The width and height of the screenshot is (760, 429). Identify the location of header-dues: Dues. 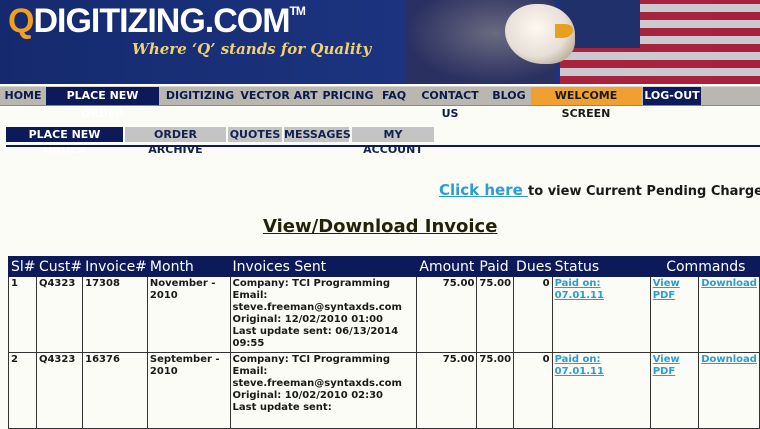
(533, 266).